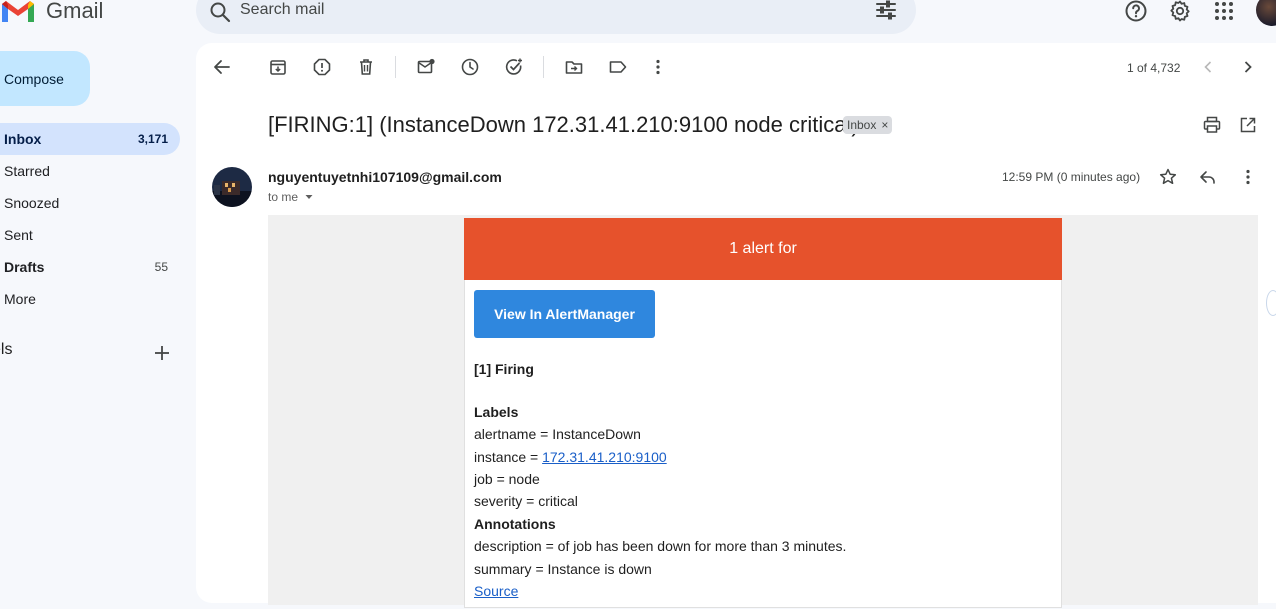  I want to click on labels-header: els, so click(6, 350).